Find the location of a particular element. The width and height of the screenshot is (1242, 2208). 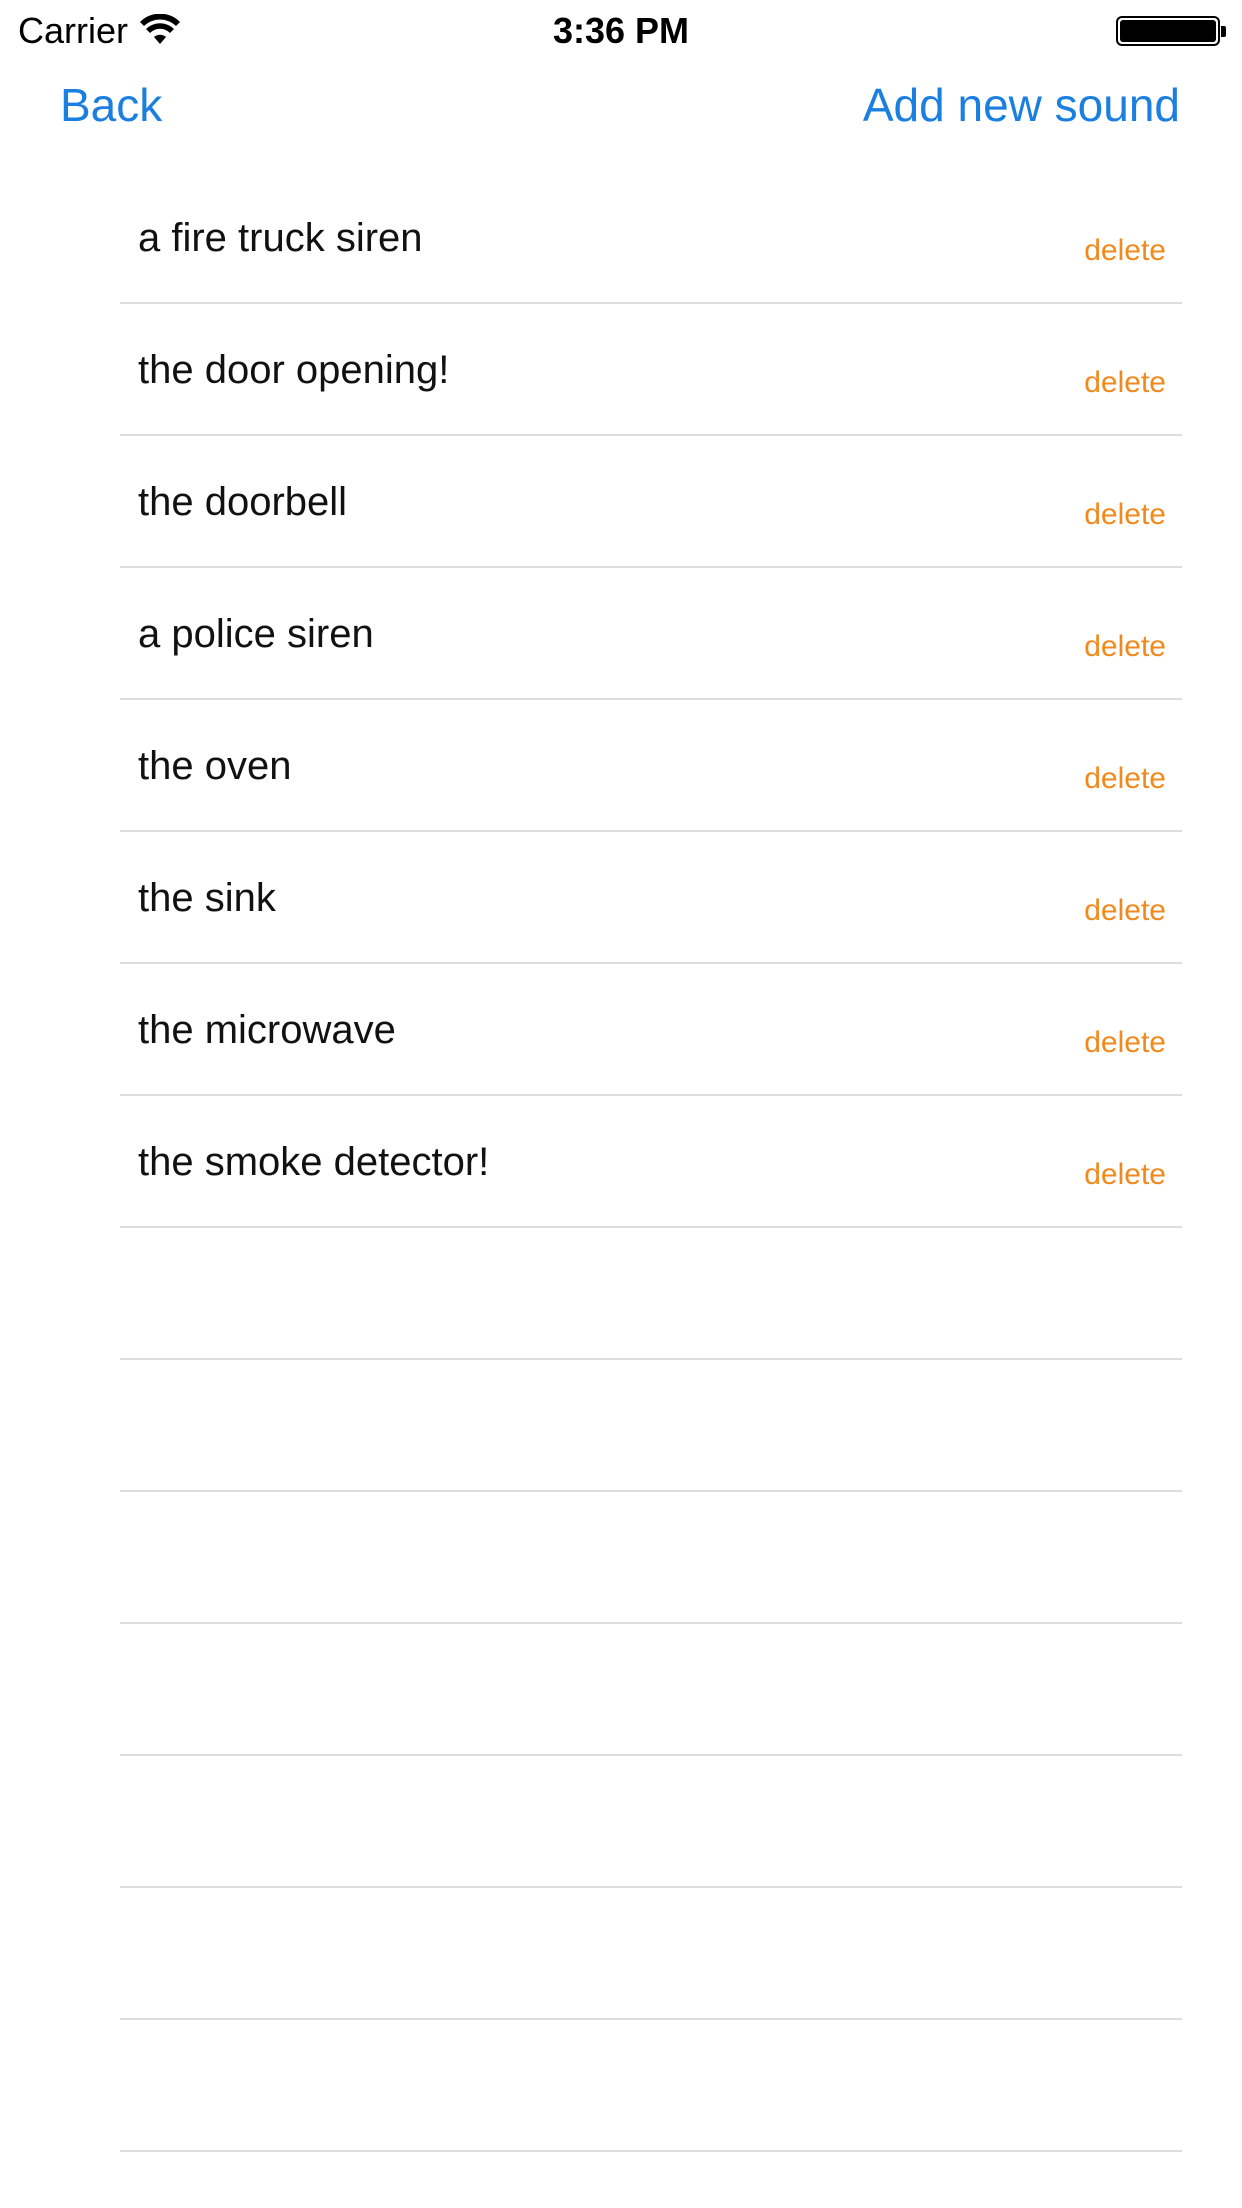

status-time: 3:36 PM is located at coordinates (621, 30).